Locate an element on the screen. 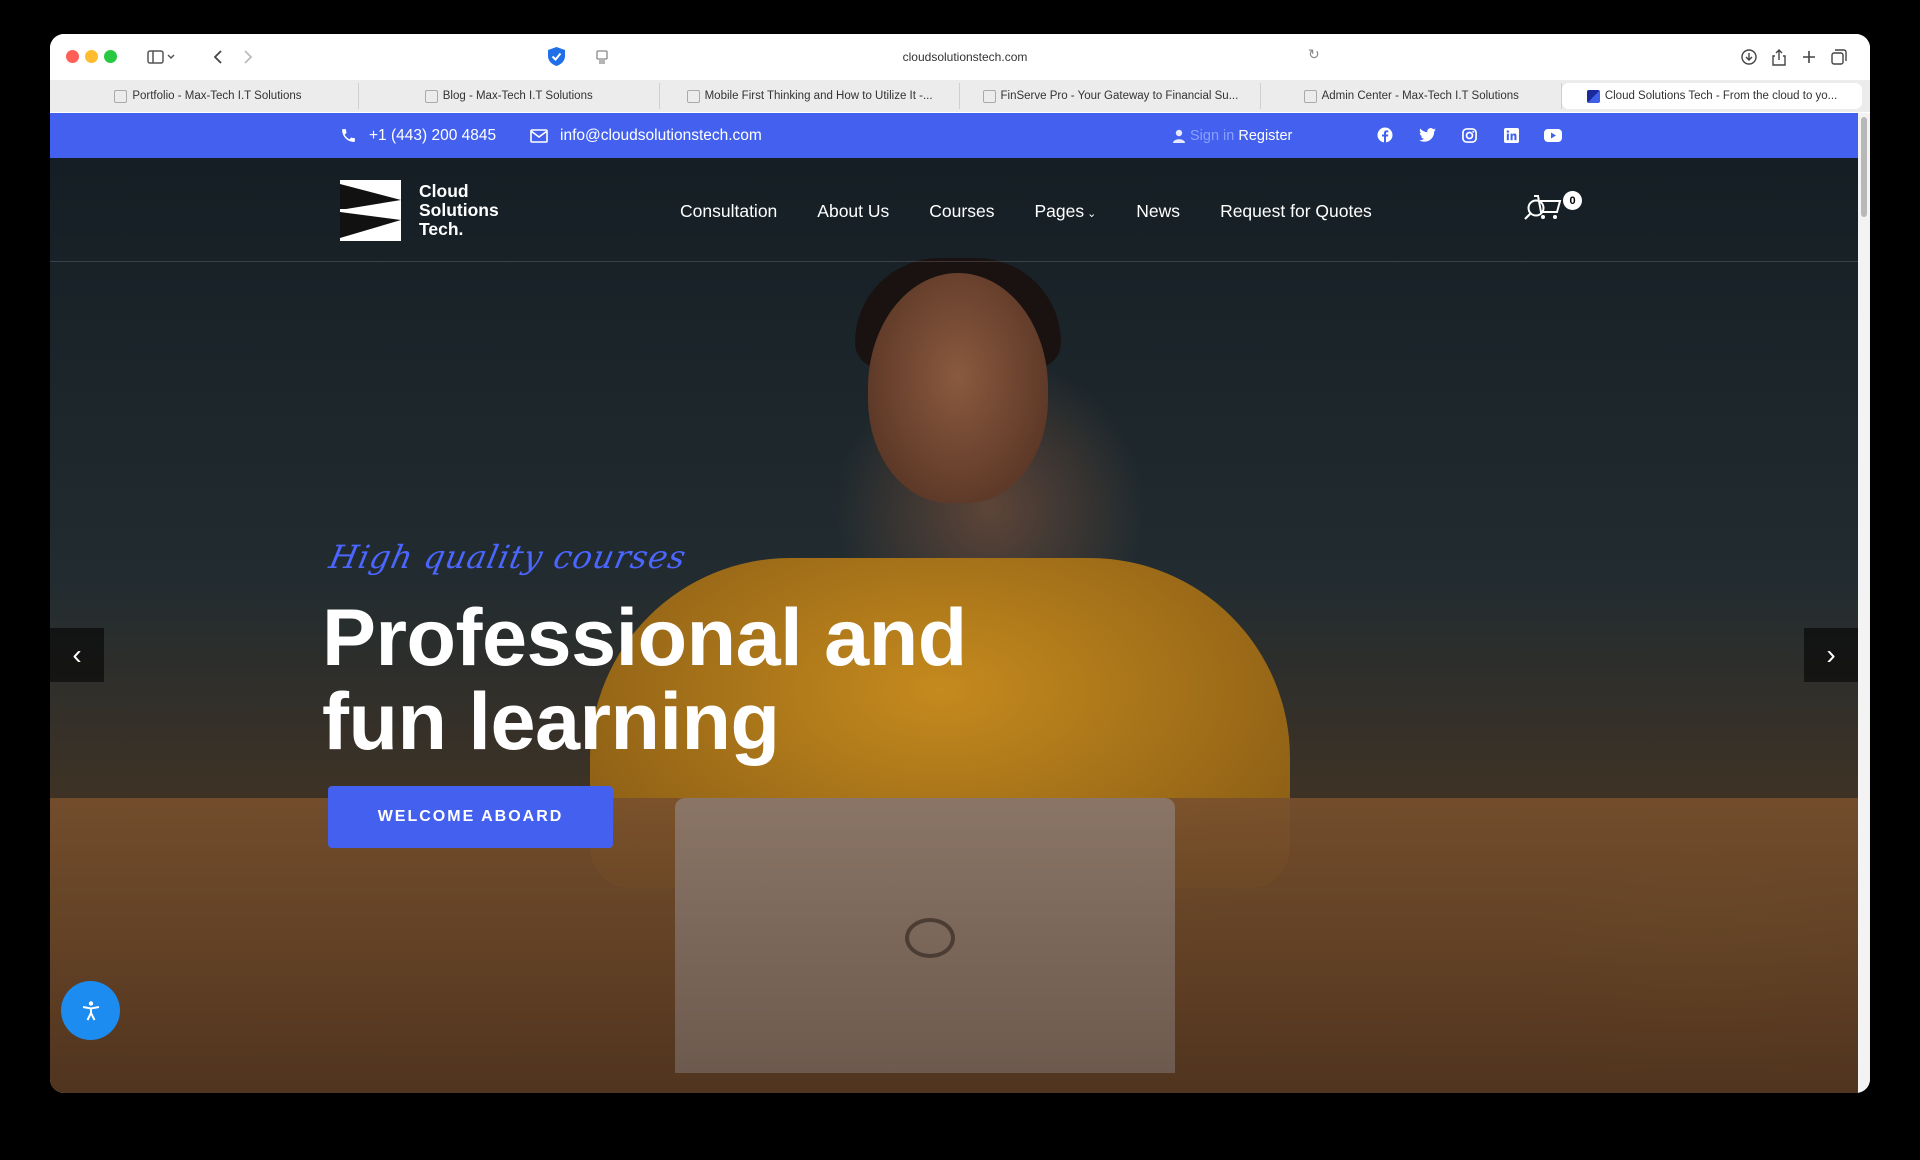  slider-prev-button: ‹ is located at coordinates (77, 655).